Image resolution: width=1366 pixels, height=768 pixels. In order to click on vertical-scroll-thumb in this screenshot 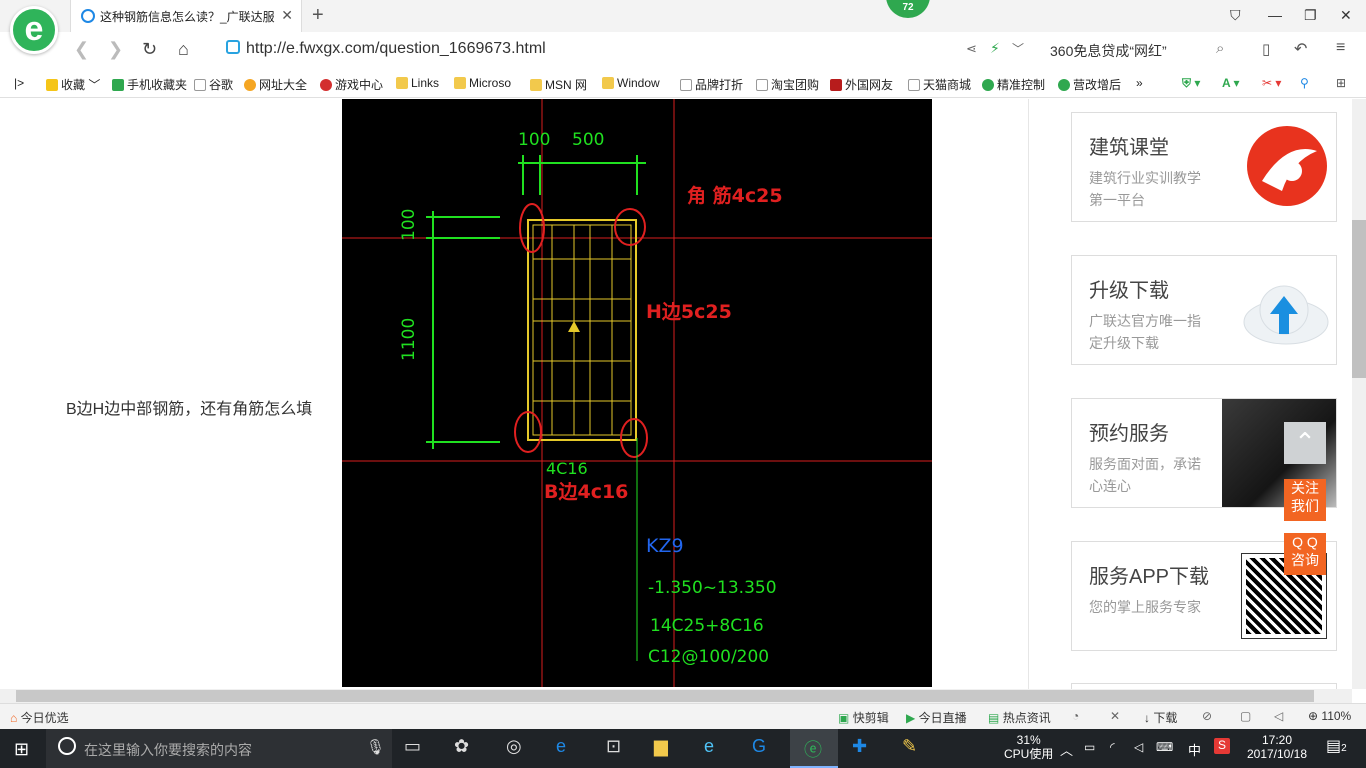, I will do `click(1359, 299)`.